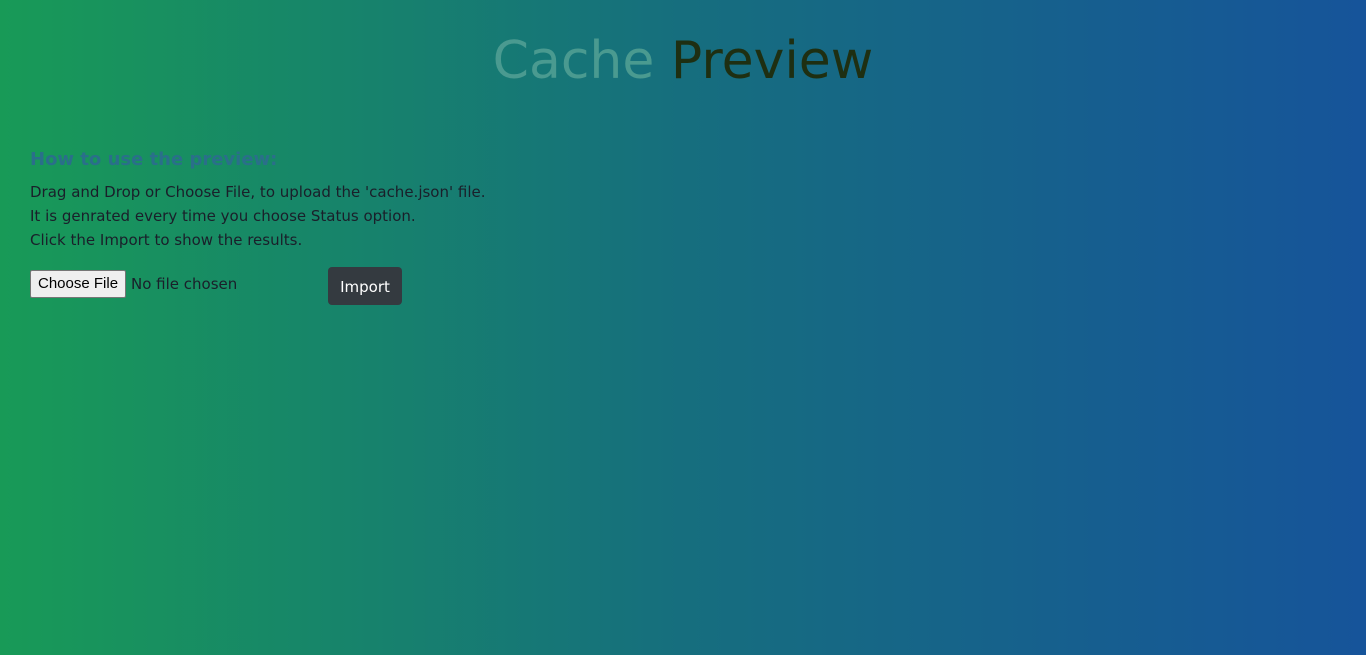  I want to click on instructions-heading: How to use the preview:, so click(154, 159).